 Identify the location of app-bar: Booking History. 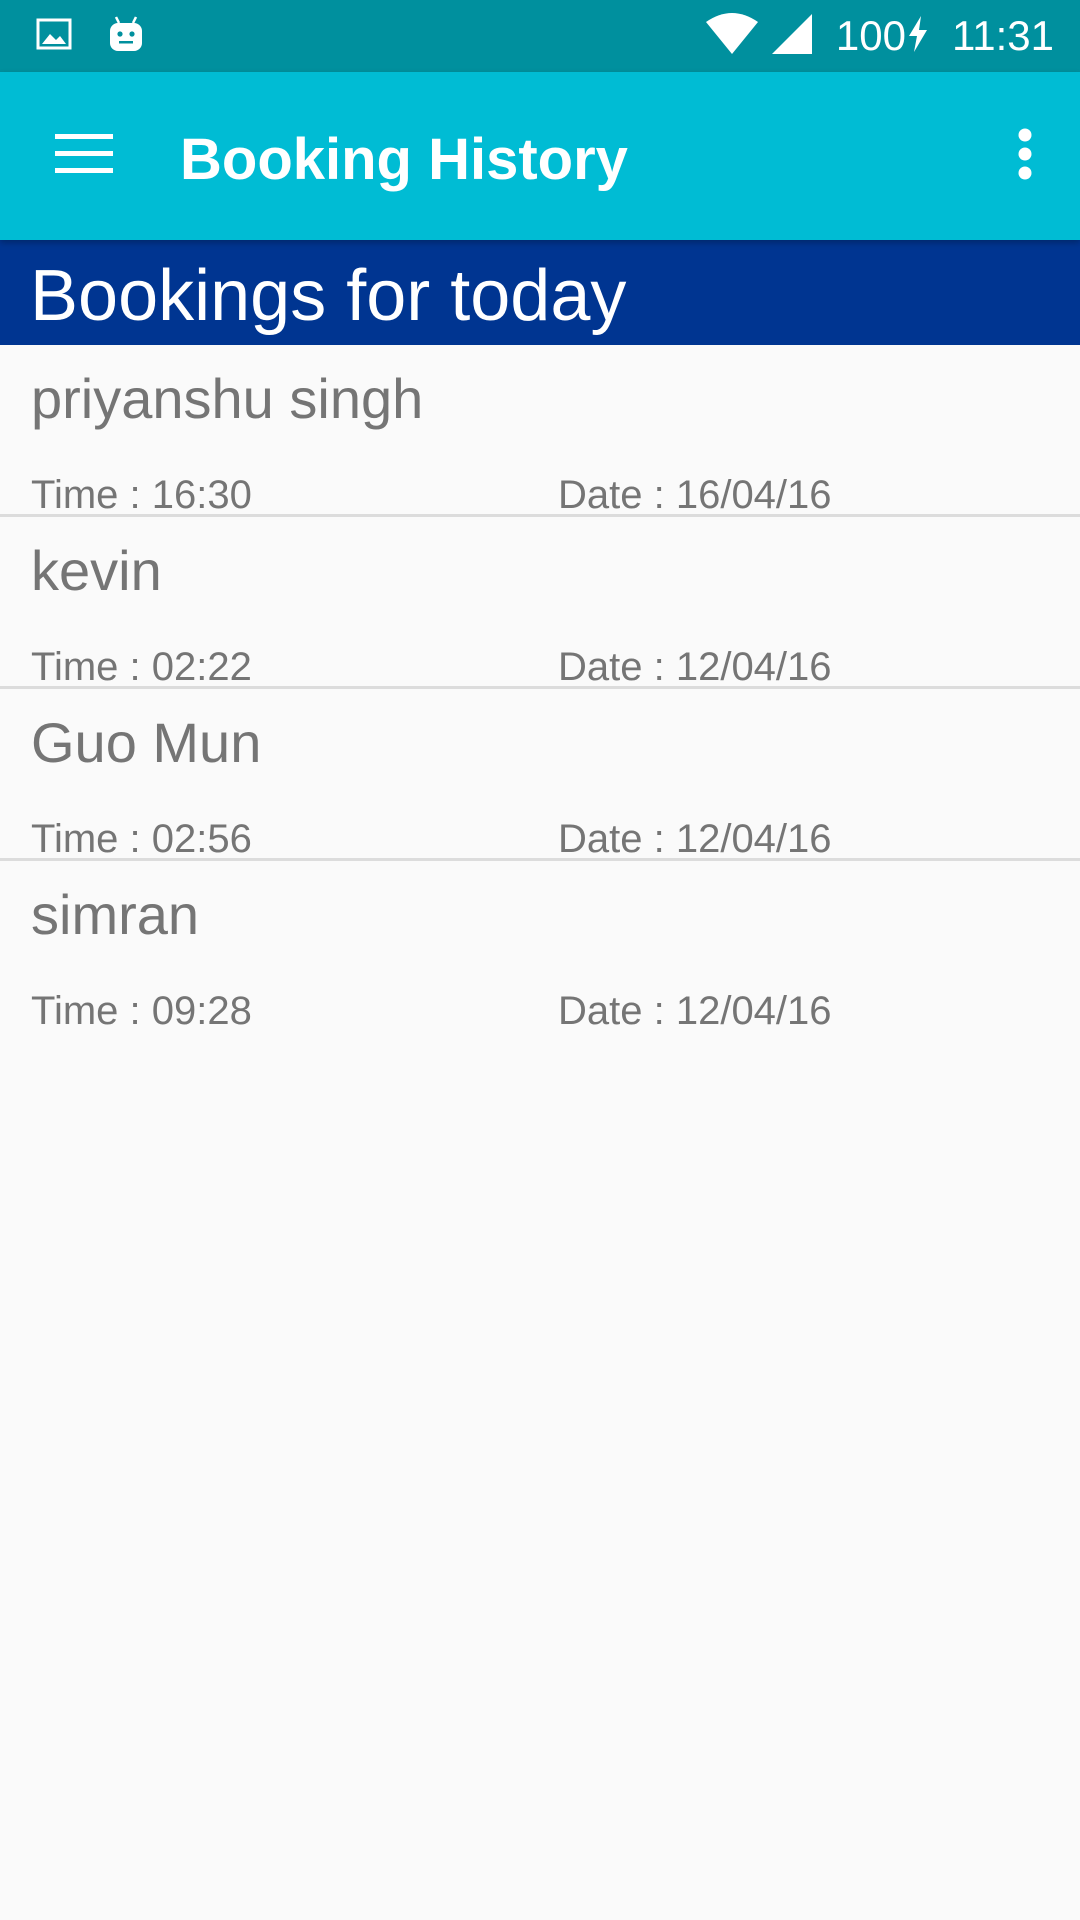
(540, 156).